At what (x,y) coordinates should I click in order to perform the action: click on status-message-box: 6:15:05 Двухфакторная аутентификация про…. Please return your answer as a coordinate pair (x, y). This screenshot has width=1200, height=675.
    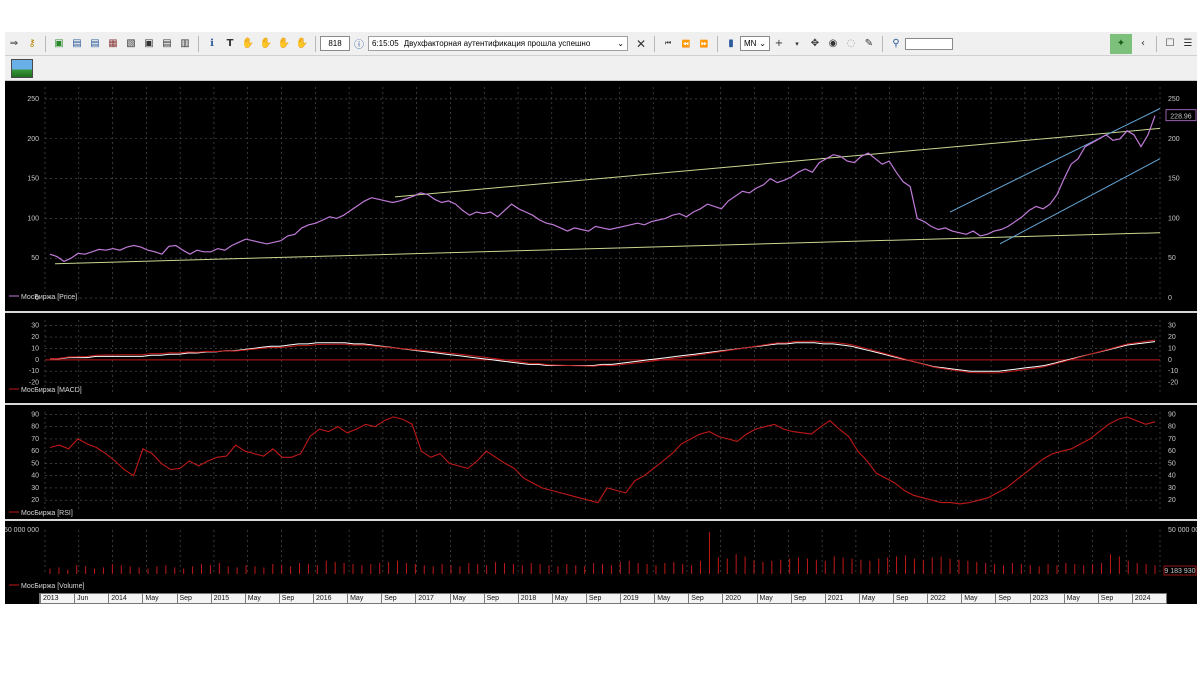
    Looking at the image, I should click on (498, 43).